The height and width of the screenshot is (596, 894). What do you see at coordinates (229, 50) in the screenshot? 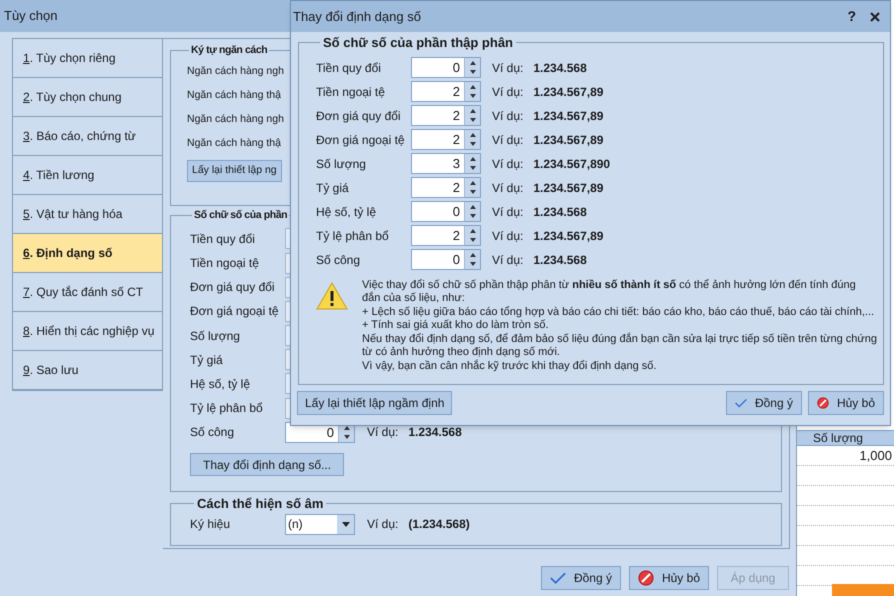
I see `group-title: Ký tự ngăn cách` at bounding box center [229, 50].